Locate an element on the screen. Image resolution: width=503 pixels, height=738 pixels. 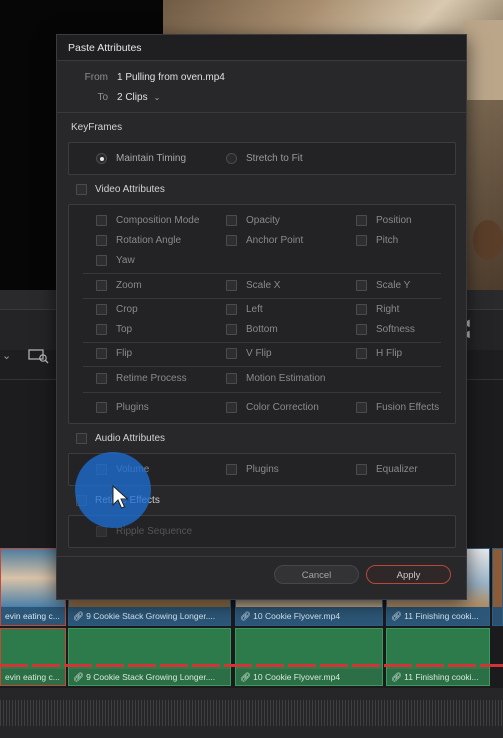
from-value: 1 Pulling from oven.mp4 is located at coordinates (171, 77).